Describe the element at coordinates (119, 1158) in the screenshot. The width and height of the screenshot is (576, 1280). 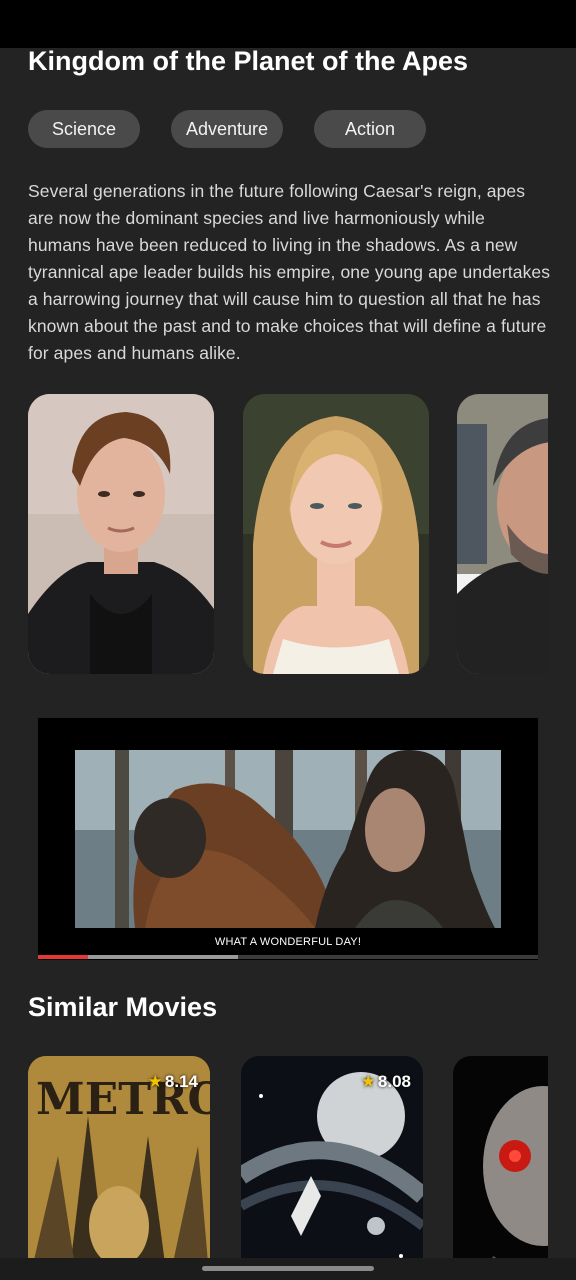
I see `similar-movie-card: METROPOLIS ★8.14` at that location.